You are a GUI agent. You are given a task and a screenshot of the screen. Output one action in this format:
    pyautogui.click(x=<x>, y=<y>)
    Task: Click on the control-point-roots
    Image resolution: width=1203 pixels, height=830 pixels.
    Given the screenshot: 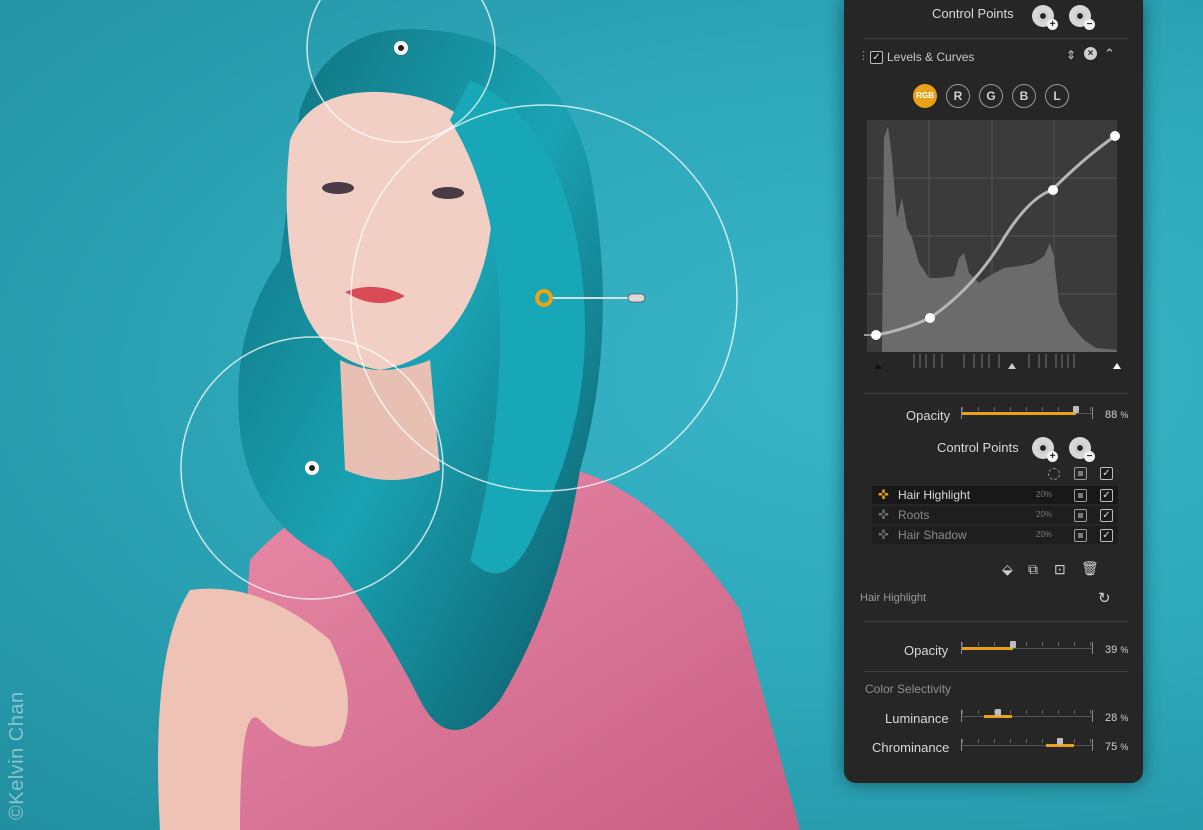 What is the action you would take?
    pyautogui.click(x=401, y=48)
    